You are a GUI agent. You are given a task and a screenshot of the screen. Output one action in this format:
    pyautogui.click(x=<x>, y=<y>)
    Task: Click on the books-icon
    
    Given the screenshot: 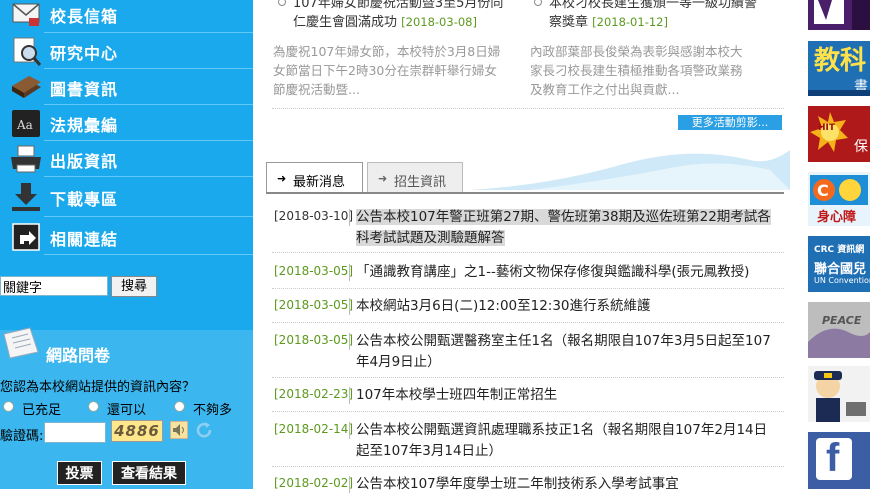 What is the action you would take?
    pyautogui.click(x=26, y=87)
    